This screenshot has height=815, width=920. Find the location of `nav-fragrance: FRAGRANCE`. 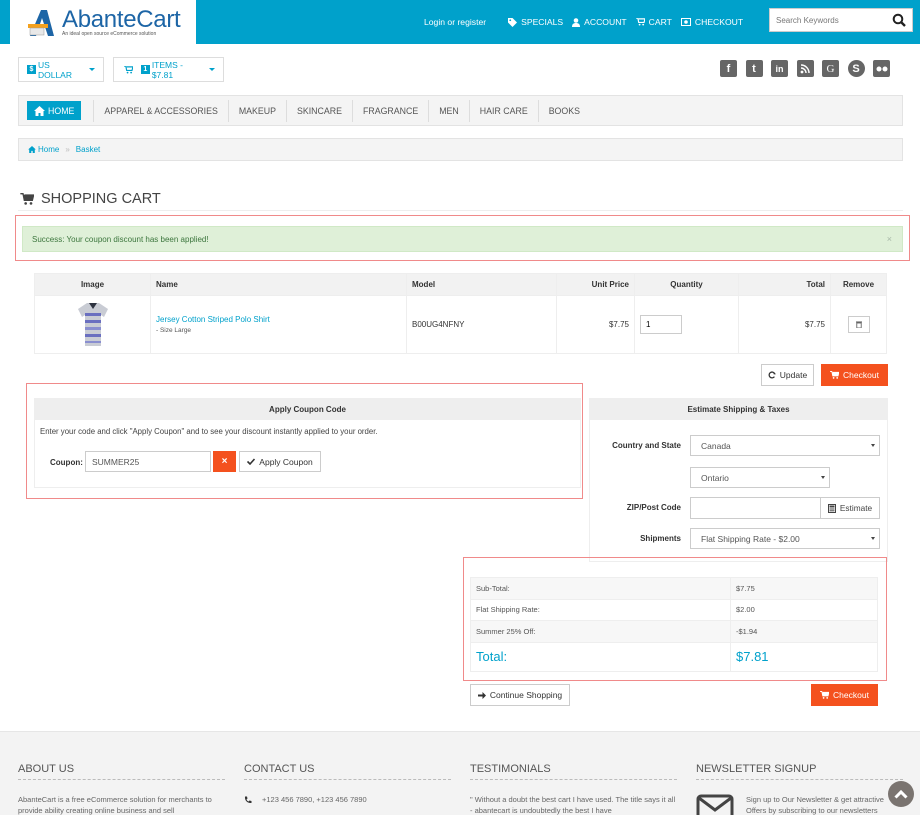

nav-fragrance: FRAGRANCE is located at coordinates (389, 110).